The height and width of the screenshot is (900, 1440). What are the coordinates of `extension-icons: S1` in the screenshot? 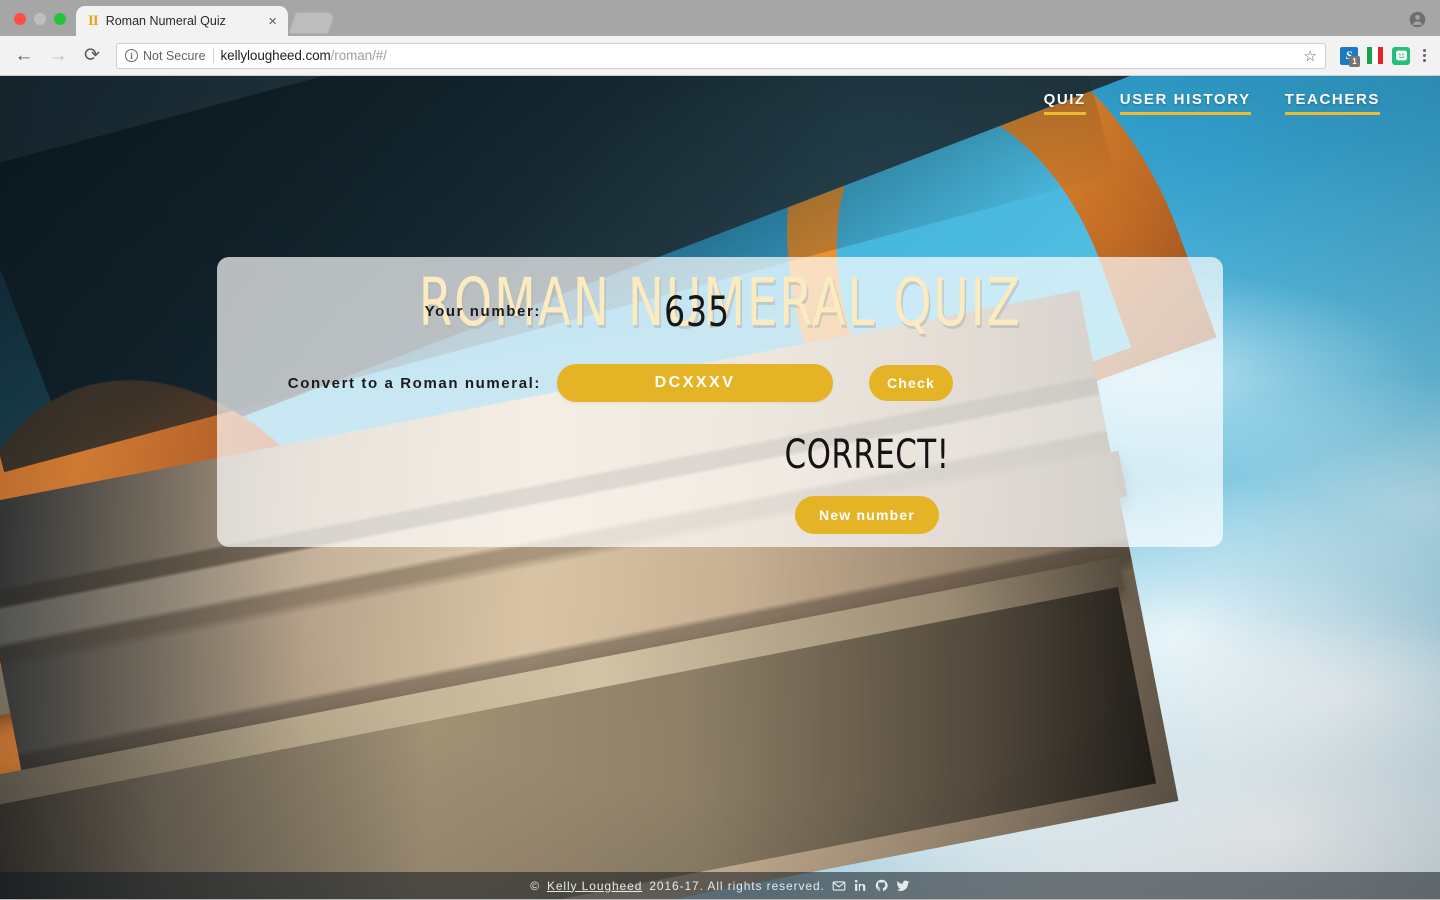 It's located at (1383, 56).